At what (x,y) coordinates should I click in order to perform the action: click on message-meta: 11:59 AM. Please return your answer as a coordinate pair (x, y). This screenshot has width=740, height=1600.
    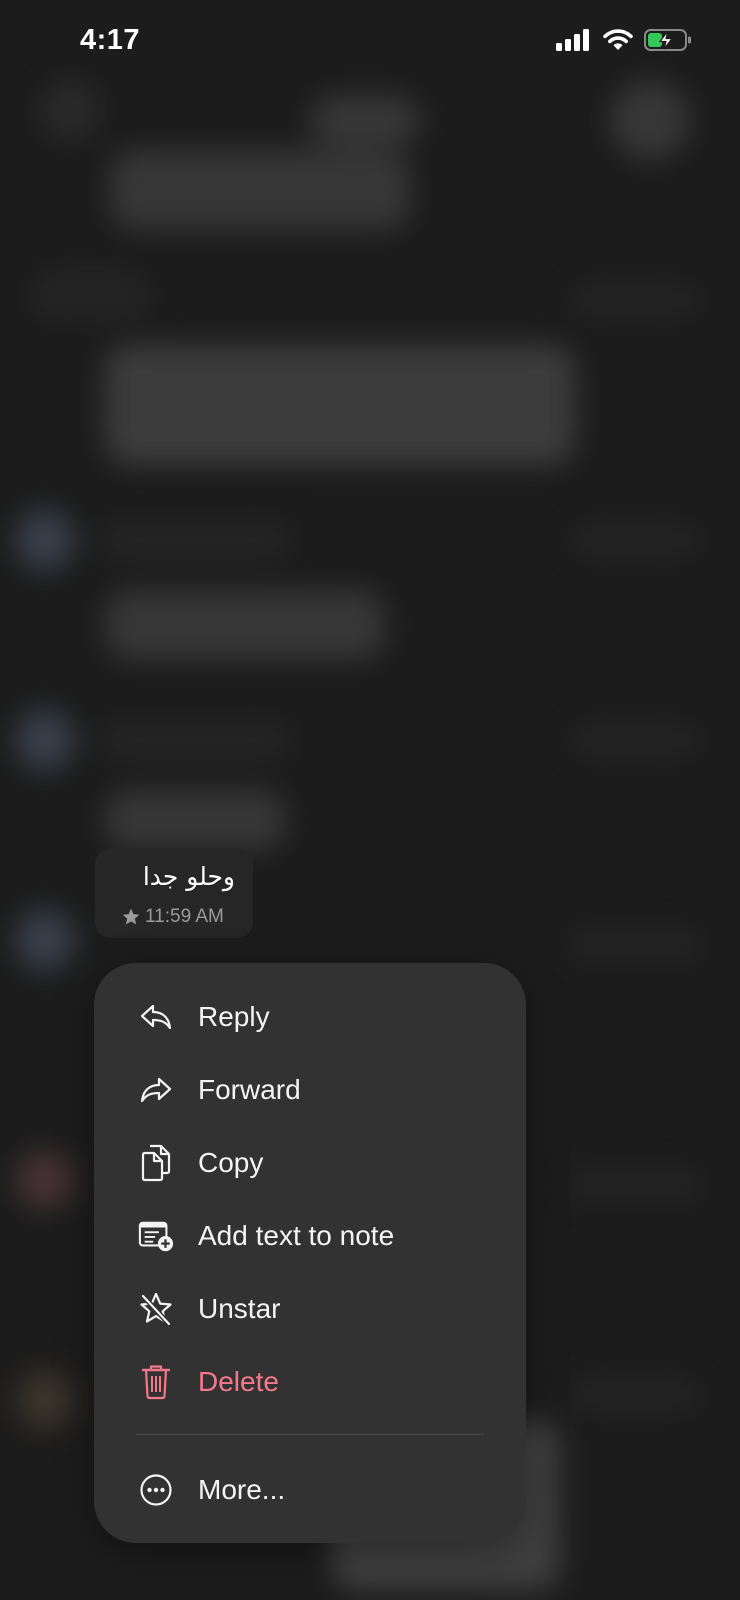
    Looking at the image, I should click on (172, 917).